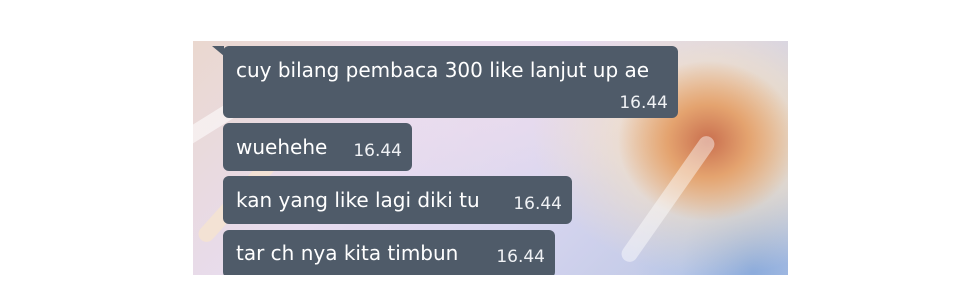 The height and width of the screenshot is (300, 959). I want to click on message-text: cuy bilang pembaca 300 like lanjut up ae, so click(443, 70).